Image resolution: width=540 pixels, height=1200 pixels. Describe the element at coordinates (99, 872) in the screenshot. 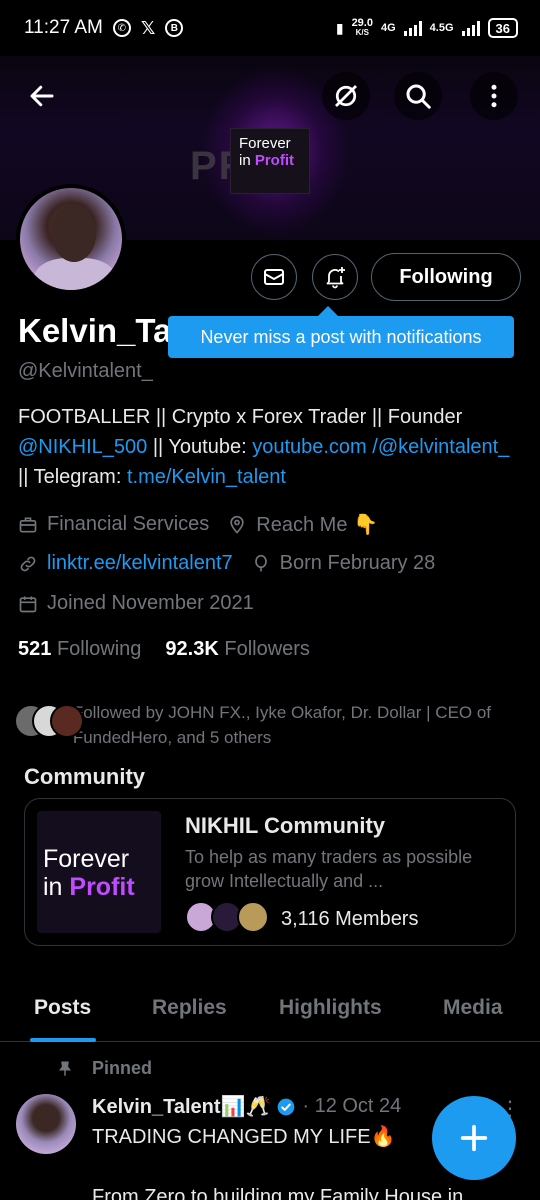

I see `community-logo: Forever in Profit` at that location.